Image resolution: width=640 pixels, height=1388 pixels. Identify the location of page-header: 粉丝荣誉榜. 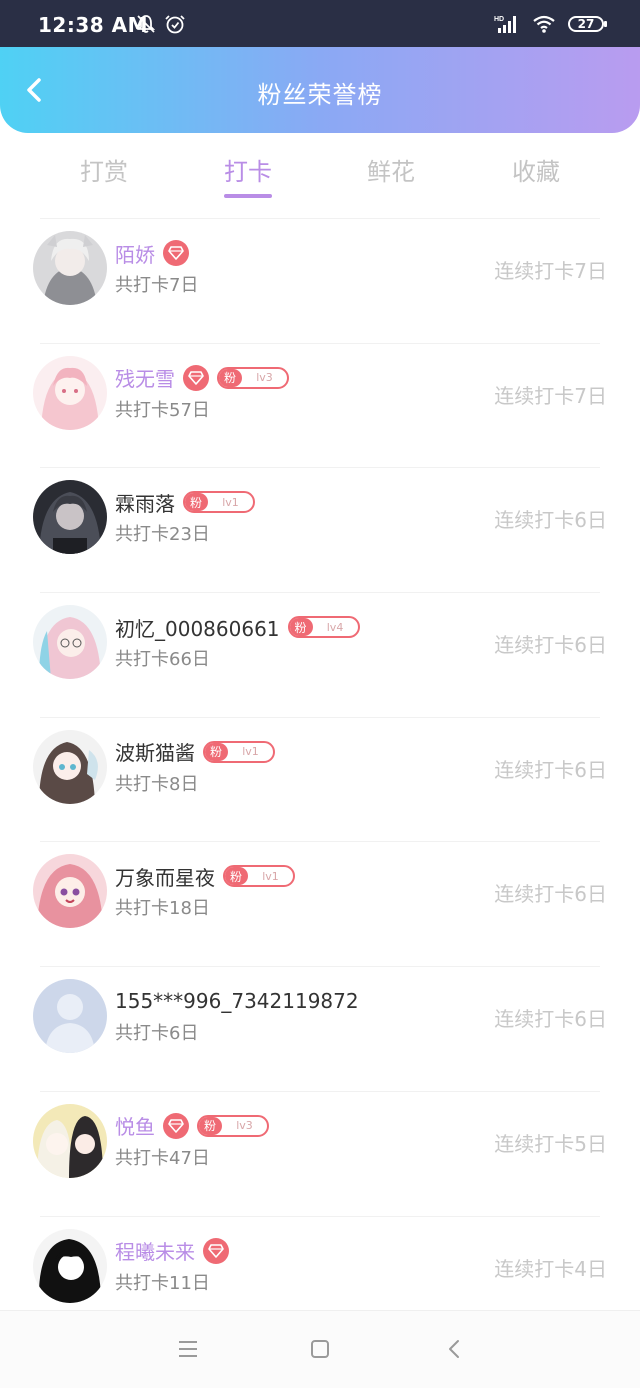
(320, 90).